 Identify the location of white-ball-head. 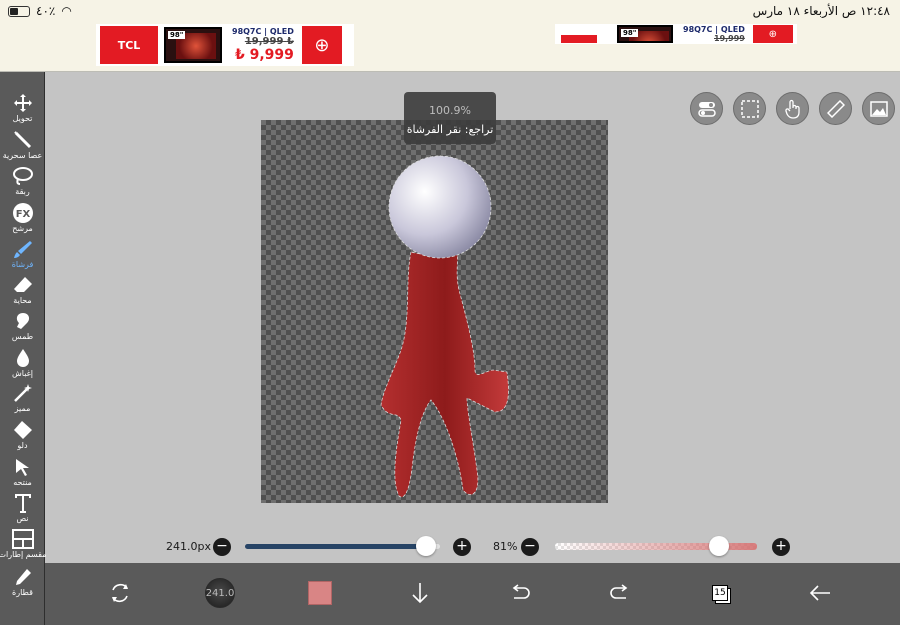
(440, 207).